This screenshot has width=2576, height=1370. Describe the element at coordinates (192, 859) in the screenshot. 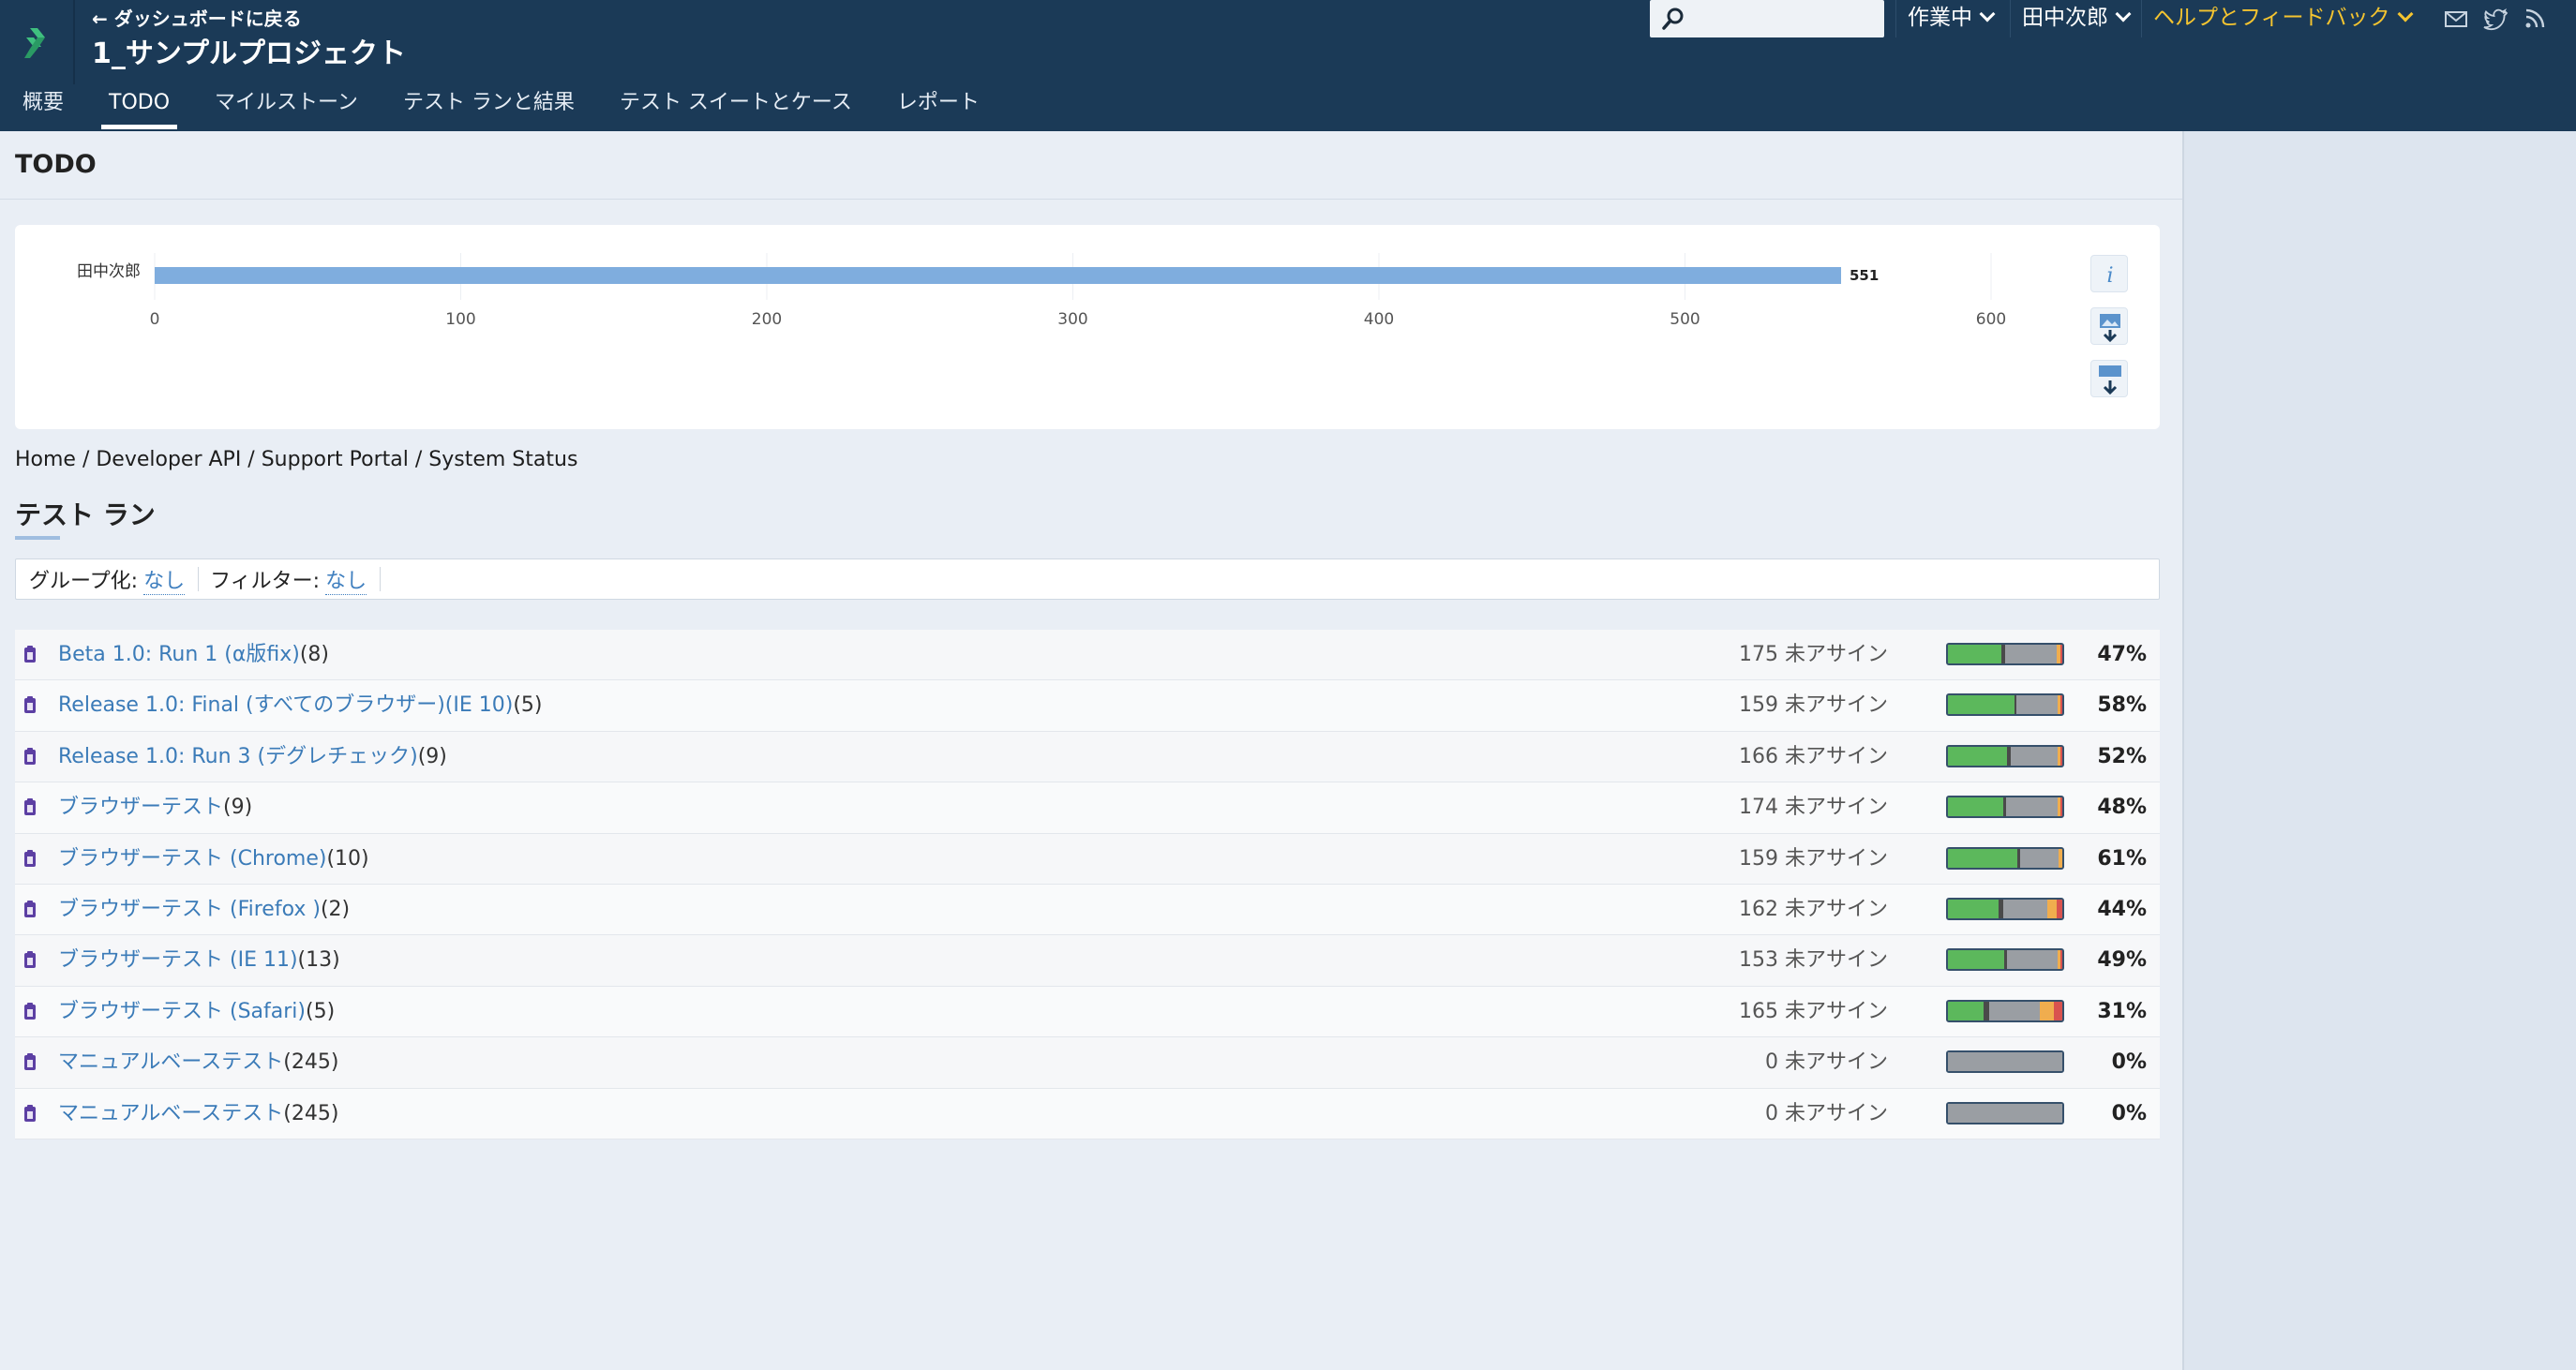

I see `test-run-link: ブラウザーテスト (Chrome)` at that location.